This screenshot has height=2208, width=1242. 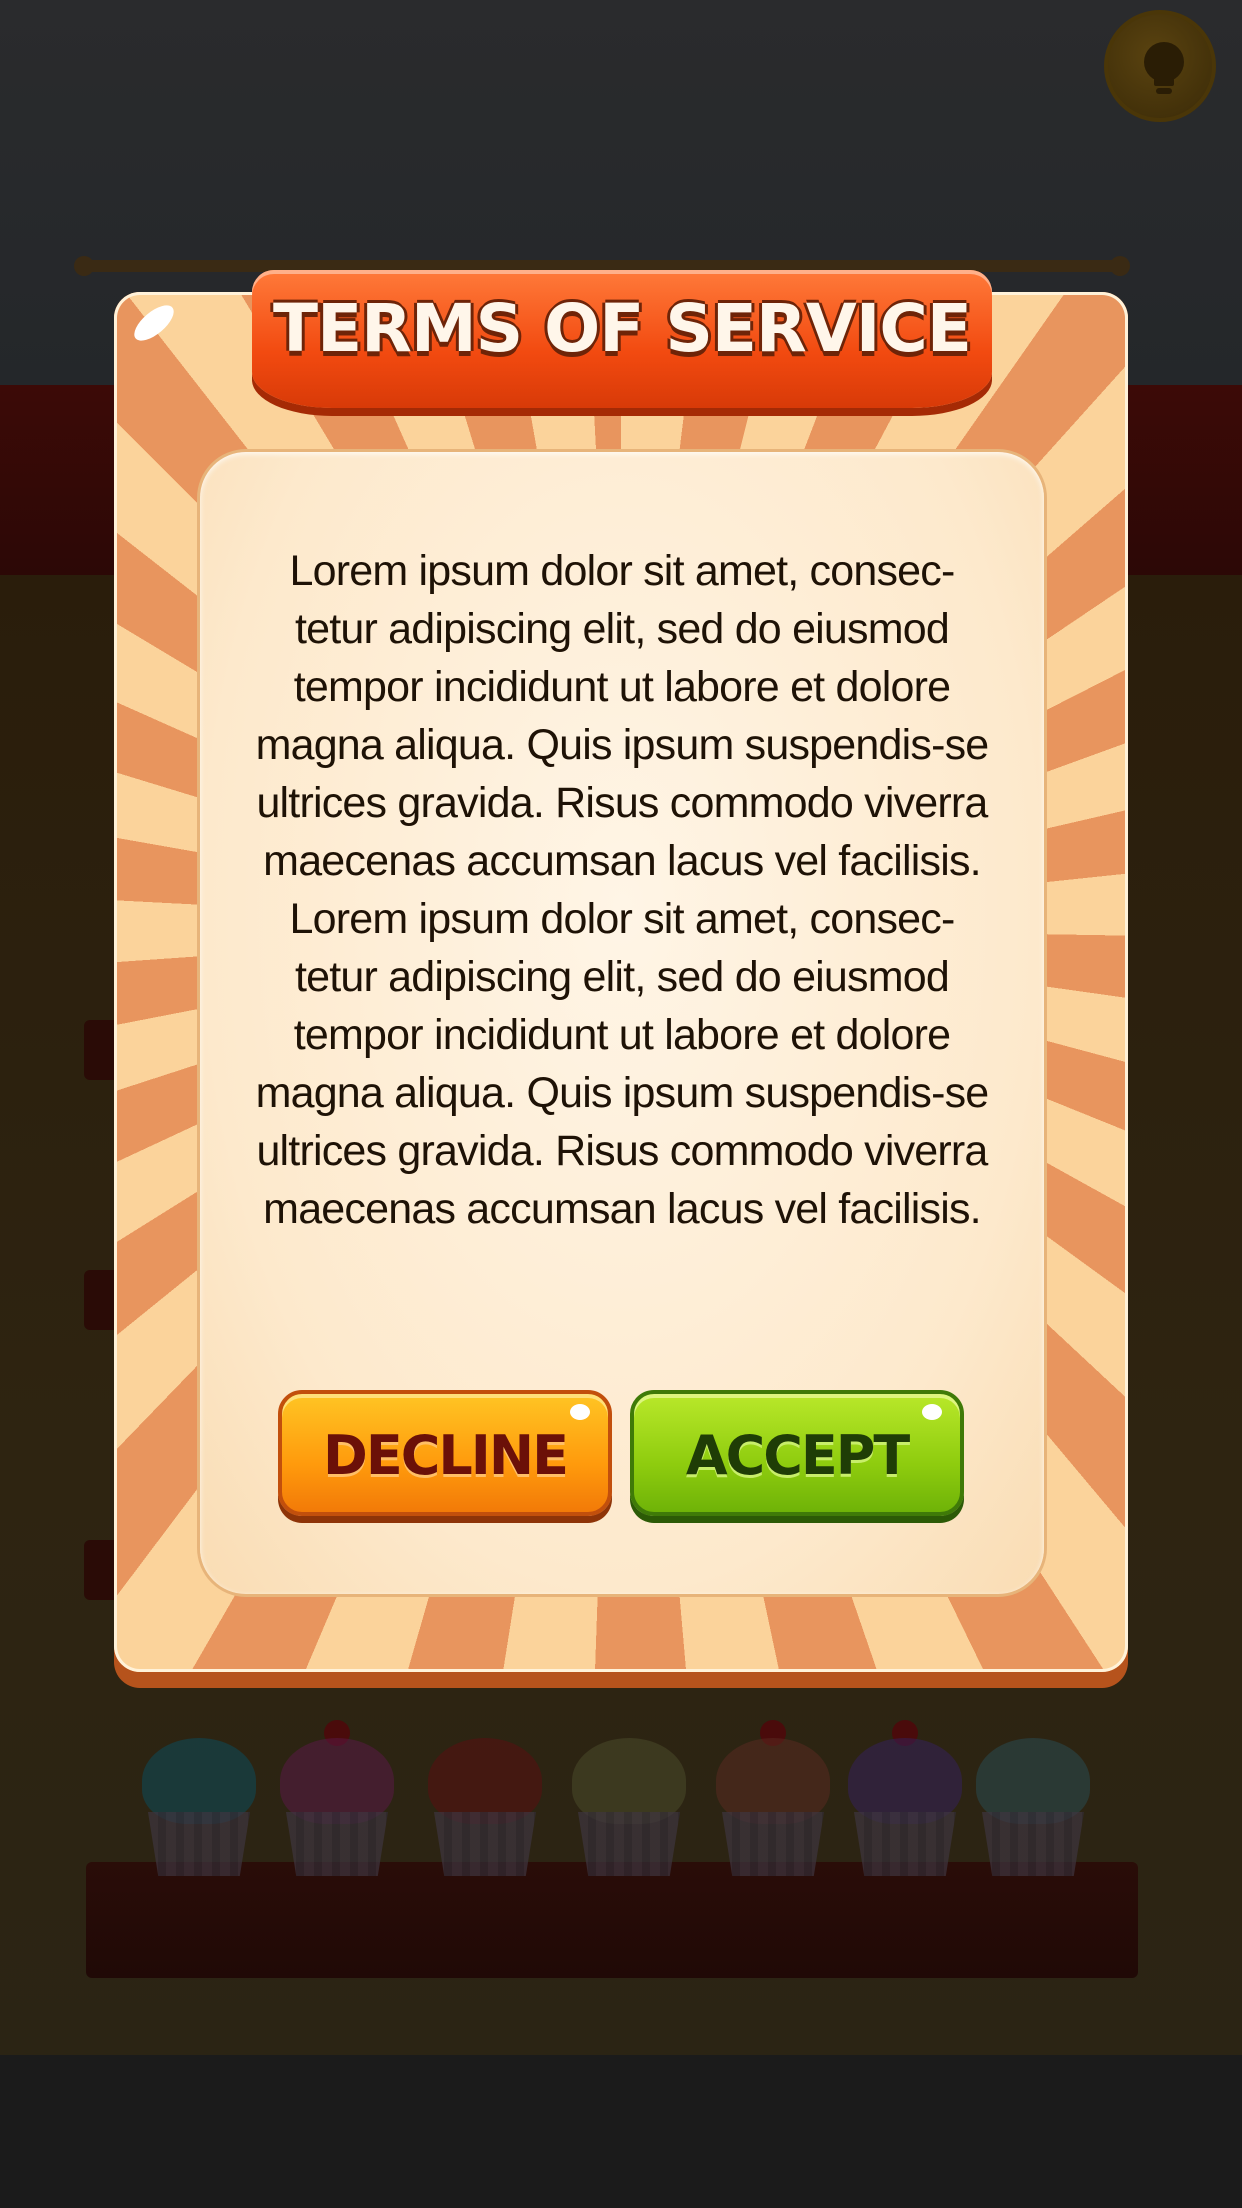 I want to click on decline-label: DECLINE, so click(x=446, y=1455).